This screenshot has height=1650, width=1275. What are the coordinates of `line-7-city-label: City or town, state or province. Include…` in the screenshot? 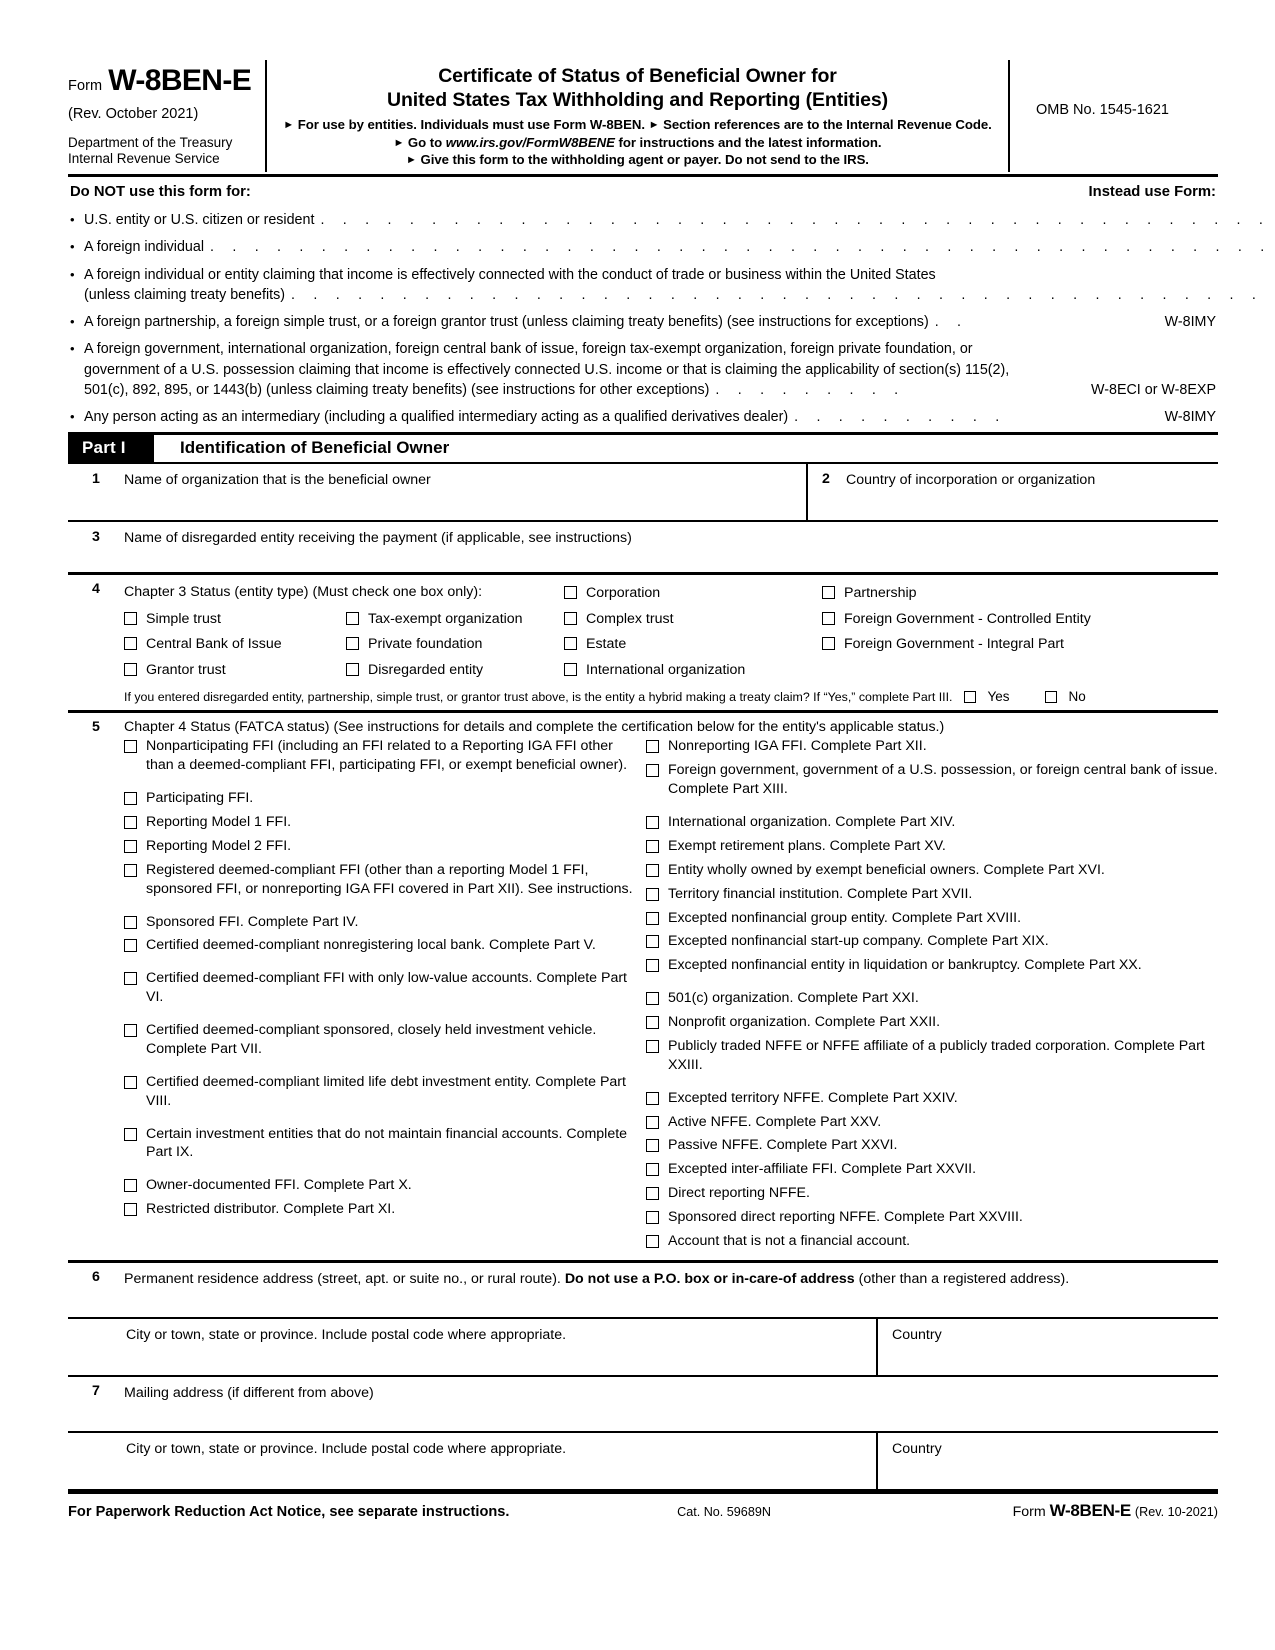 It's located at (473, 1460).